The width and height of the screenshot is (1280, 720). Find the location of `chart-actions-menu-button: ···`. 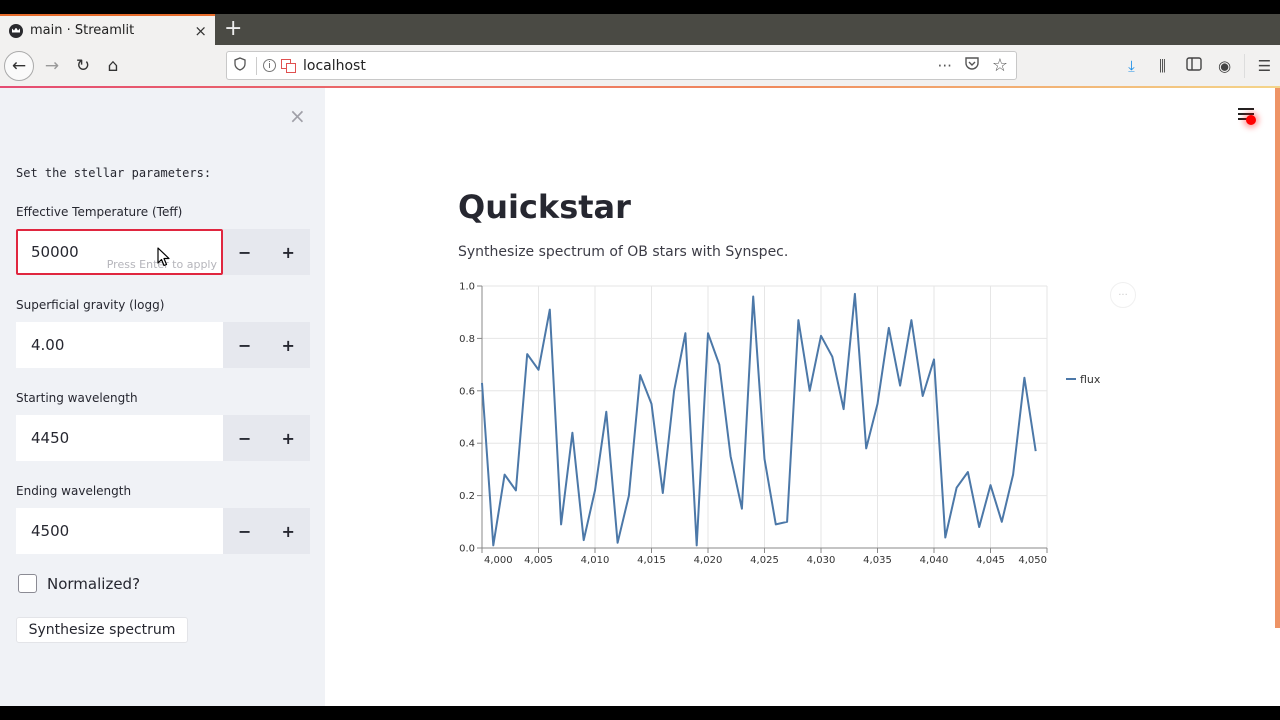

chart-actions-menu-button: ··· is located at coordinates (1123, 295).